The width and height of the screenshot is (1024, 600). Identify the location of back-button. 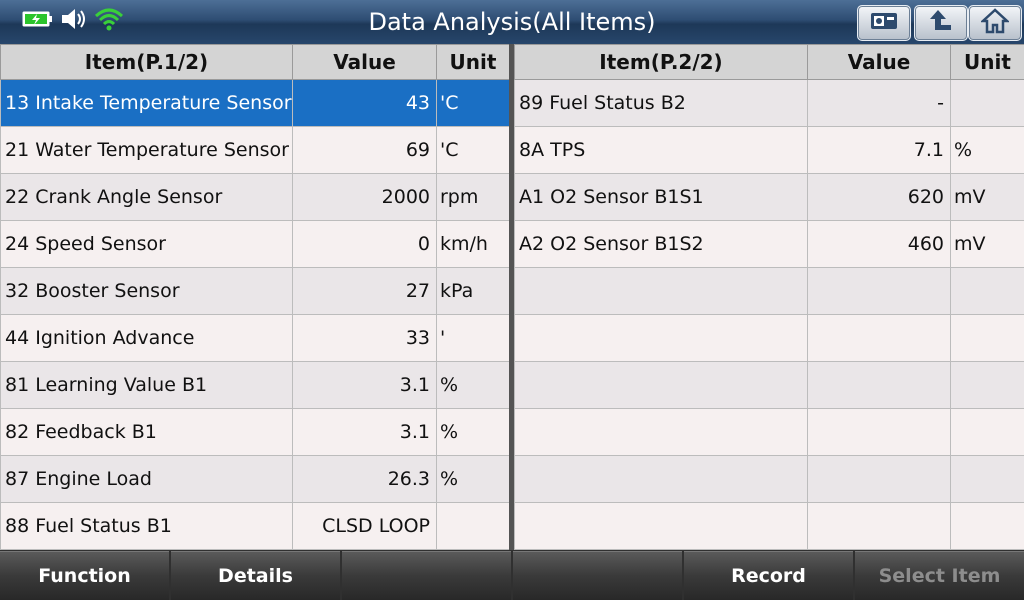
(941, 23).